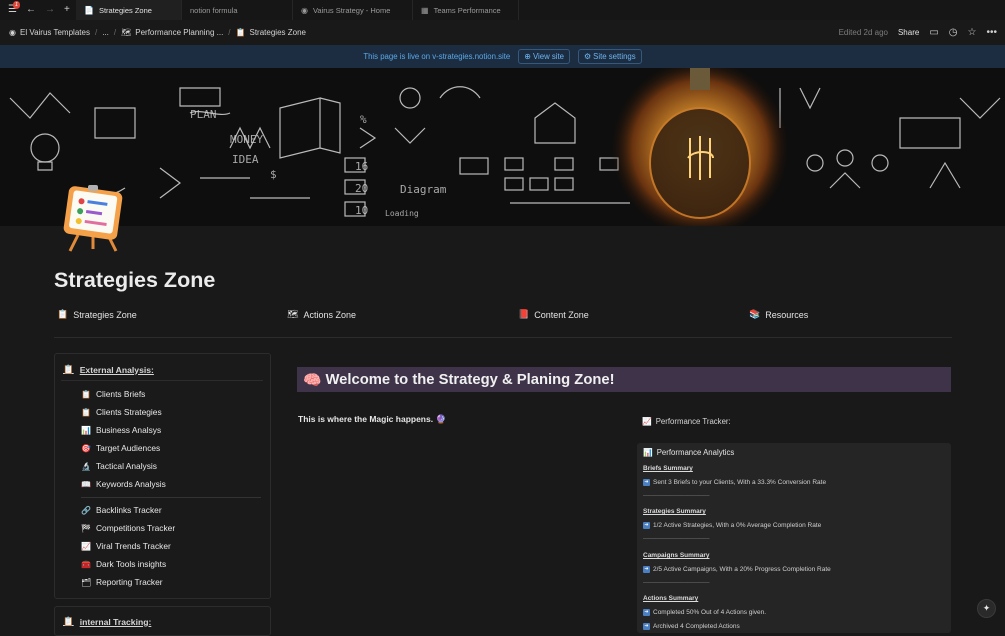  I want to click on tab-vairus-strategy-home: ◉ Vairus Strategy - Home, so click(353, 10).